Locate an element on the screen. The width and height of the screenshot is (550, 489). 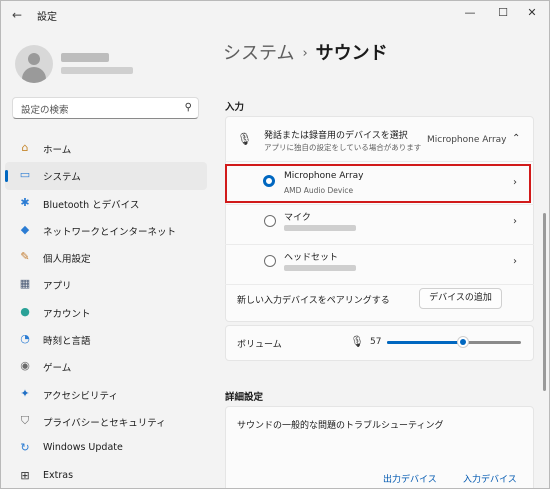
input-selector-title: 発話または録音用のデバイスを選択 is located at coordinates (336, 136).